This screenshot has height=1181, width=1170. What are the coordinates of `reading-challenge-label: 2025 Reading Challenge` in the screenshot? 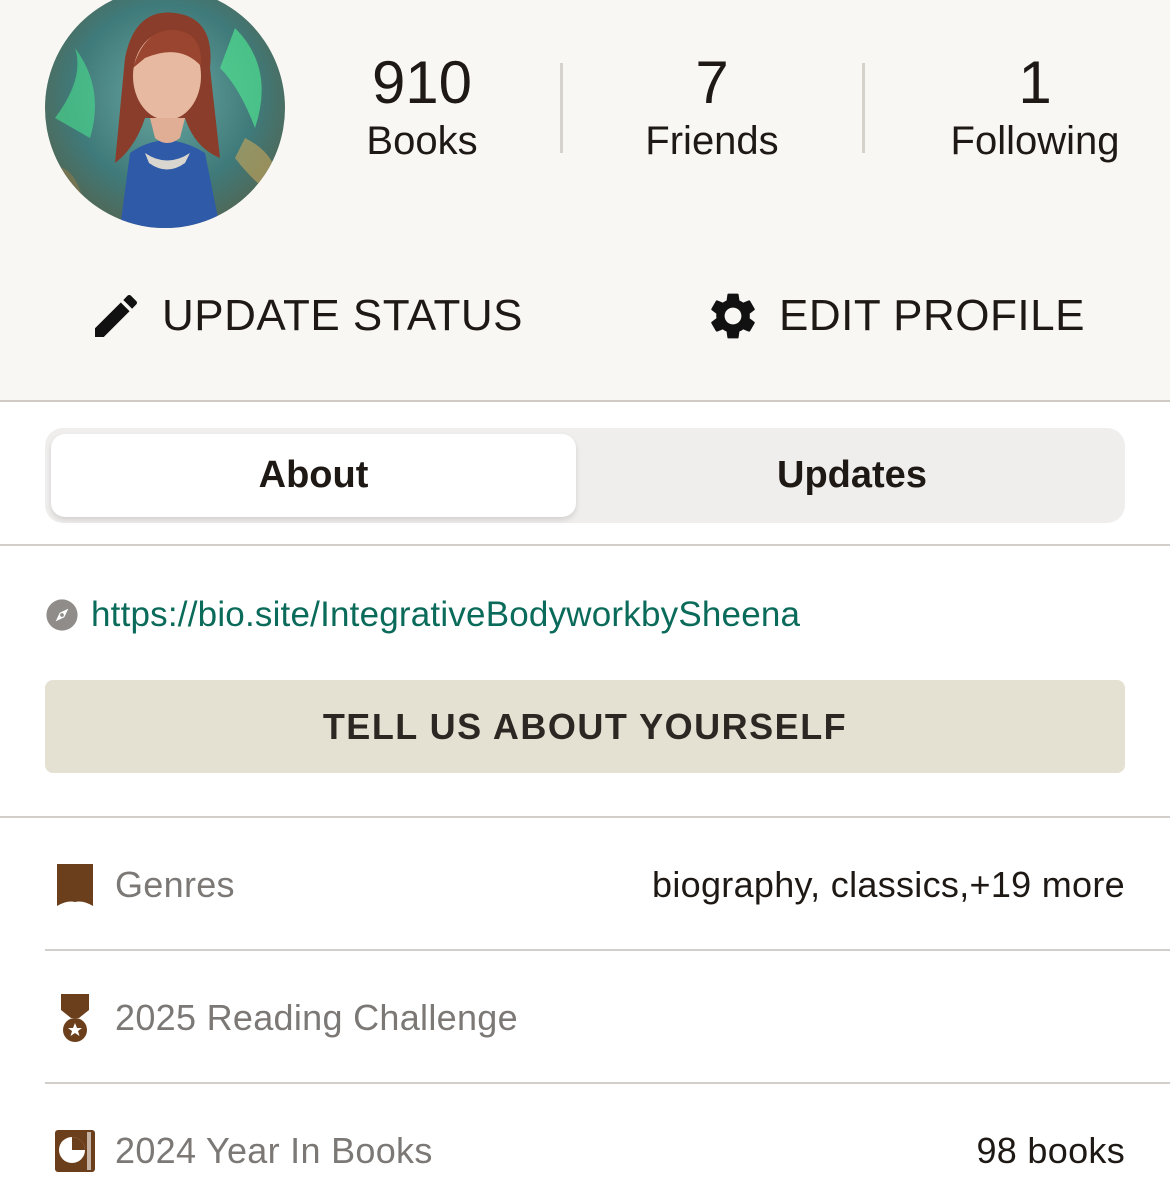 It's located at (316, 1017).